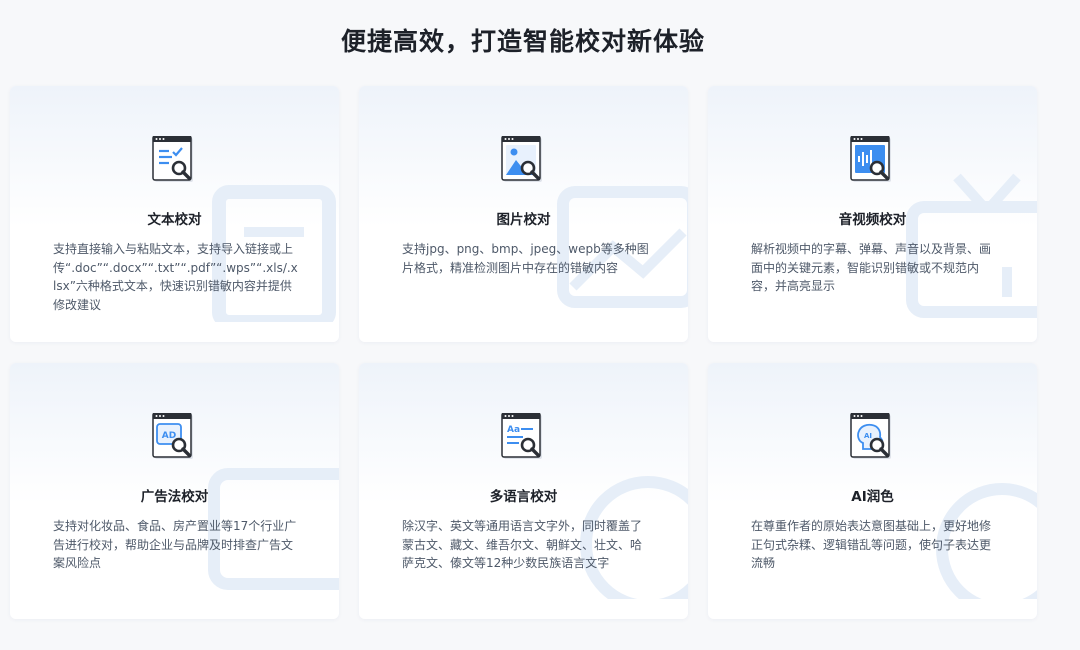 The height and width of the screenshot is (650, 1080). I want to click on card-title: 图片校对, so click(523, 220).